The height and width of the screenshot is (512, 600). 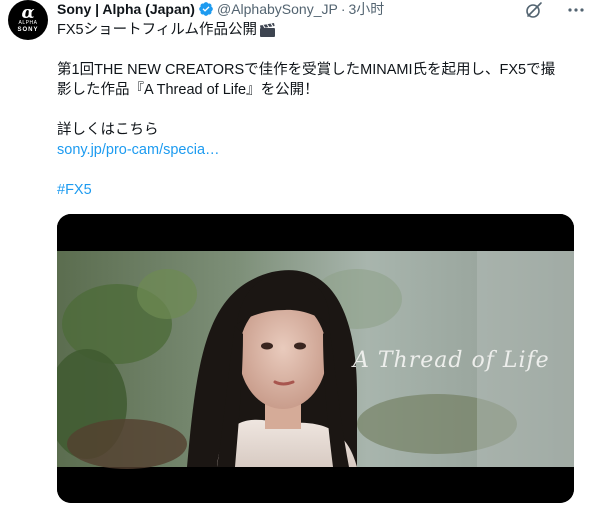 What do you see at coordinates (268, 30) in the screenshot?
I see `clapper-board-emoji-icon` at bounding box center [268, 30].